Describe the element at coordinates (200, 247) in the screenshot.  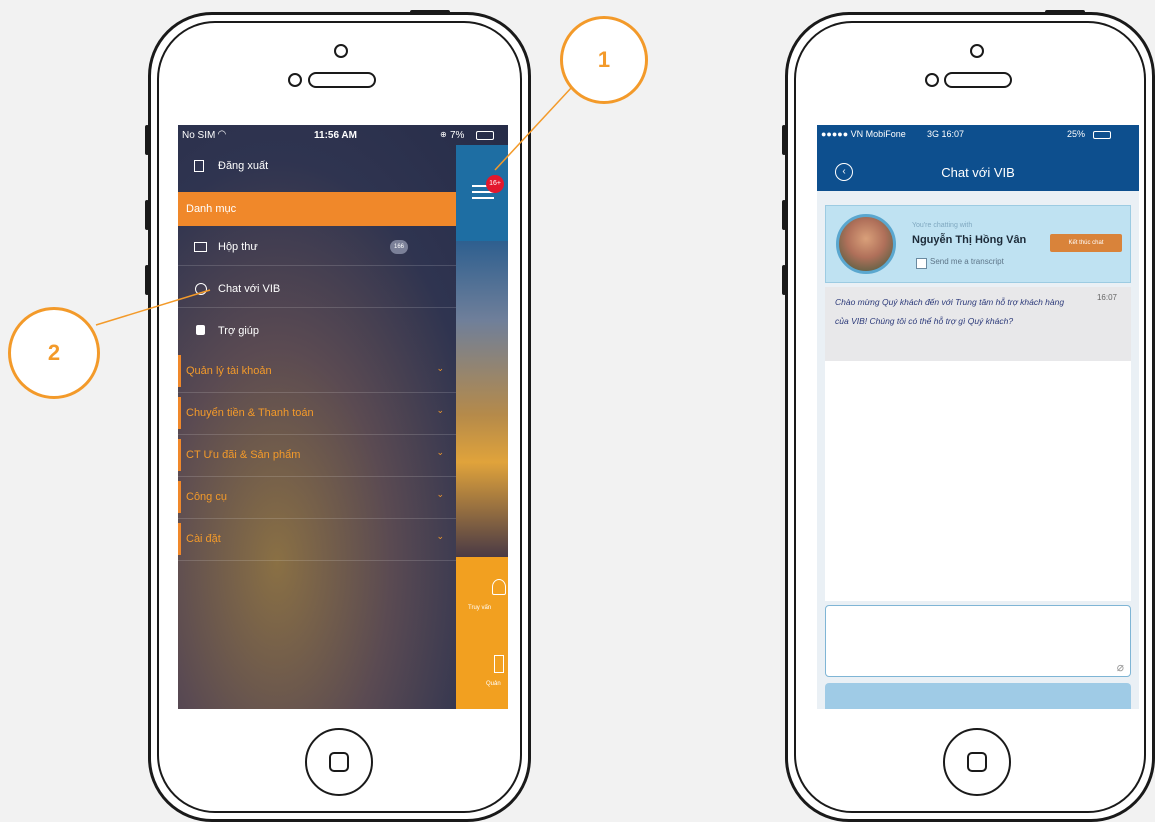
I see `mail-icon` at that location.